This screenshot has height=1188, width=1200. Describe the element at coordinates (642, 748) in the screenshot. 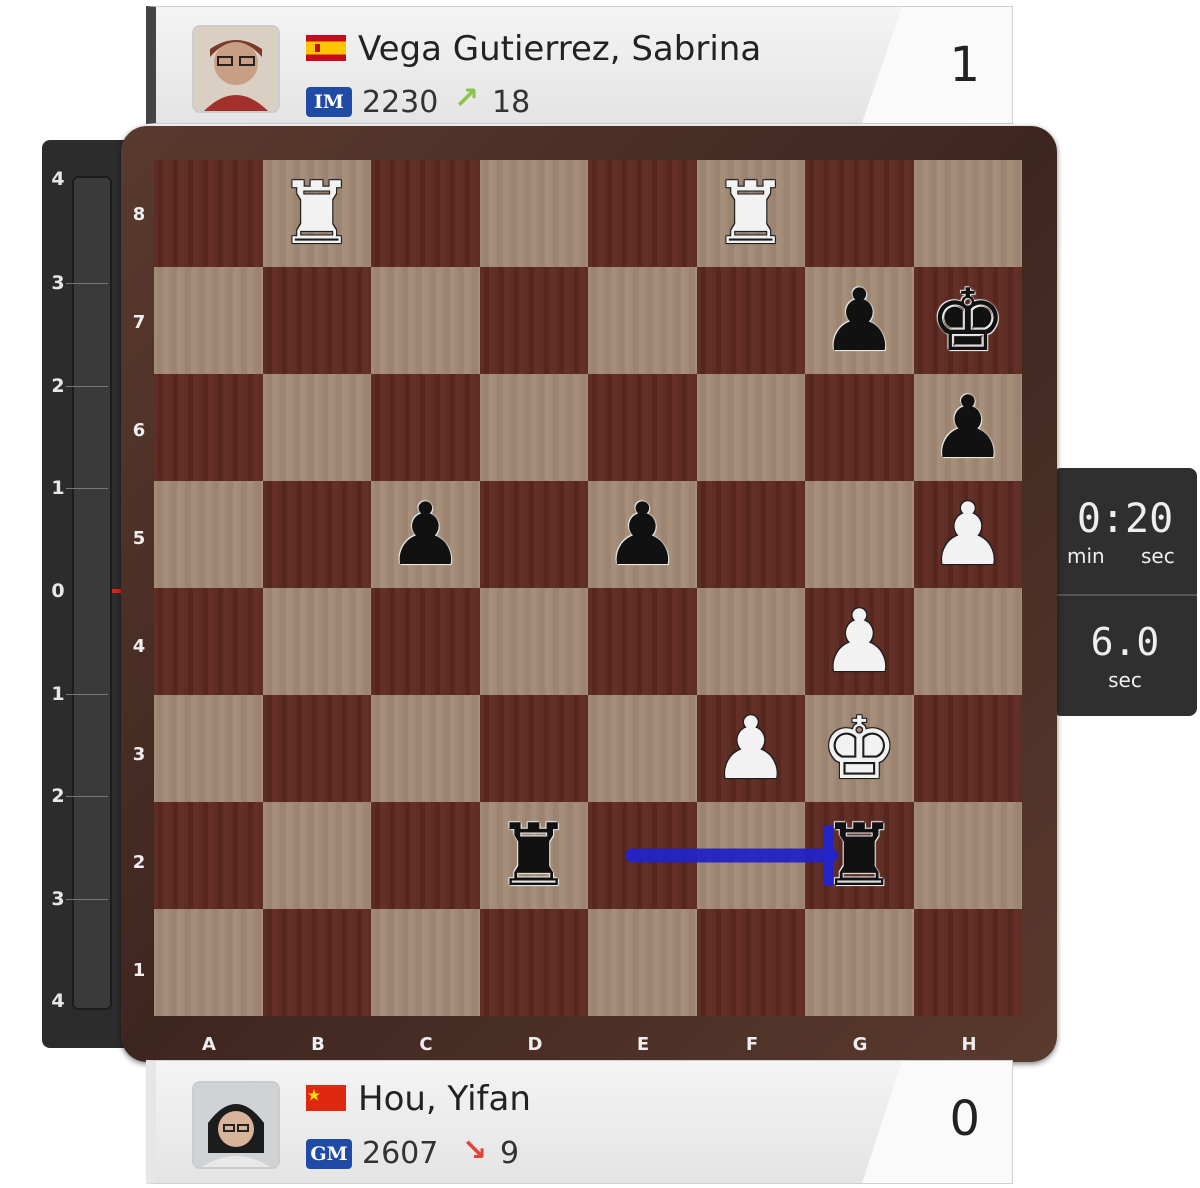

I see `square-e3` at that location.